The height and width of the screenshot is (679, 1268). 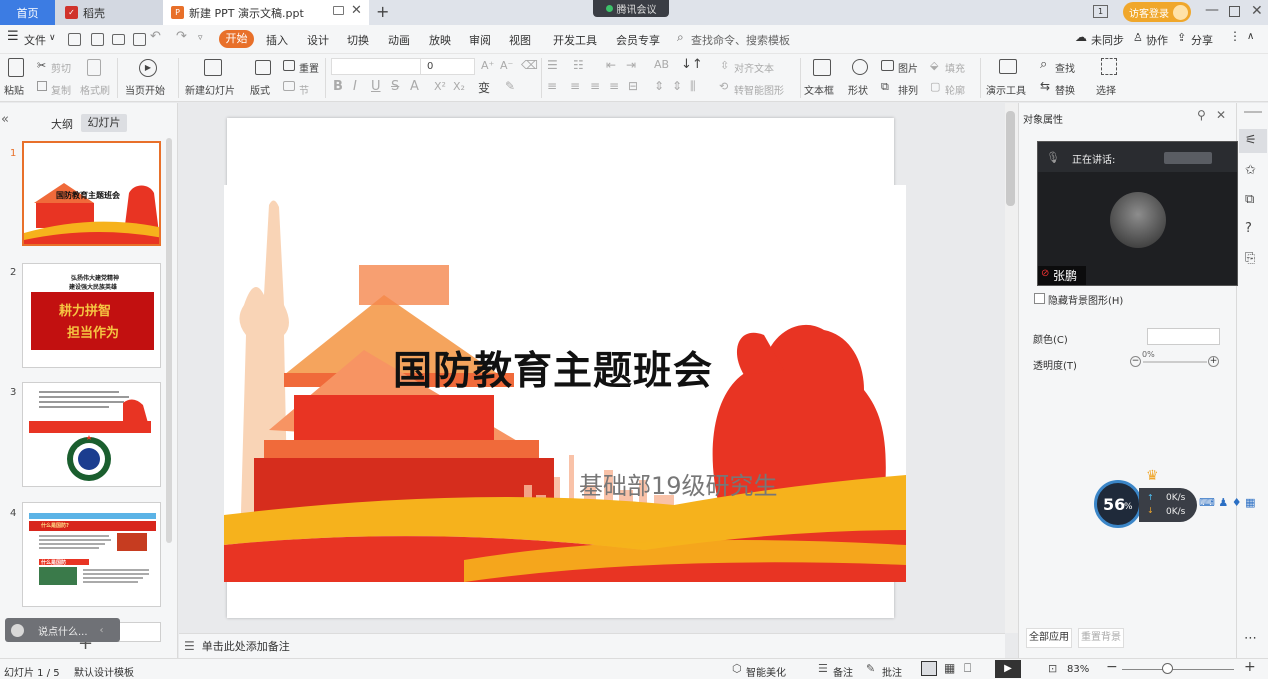 I want to click on sync-status: 未同步, so click(x=1107, y=40).